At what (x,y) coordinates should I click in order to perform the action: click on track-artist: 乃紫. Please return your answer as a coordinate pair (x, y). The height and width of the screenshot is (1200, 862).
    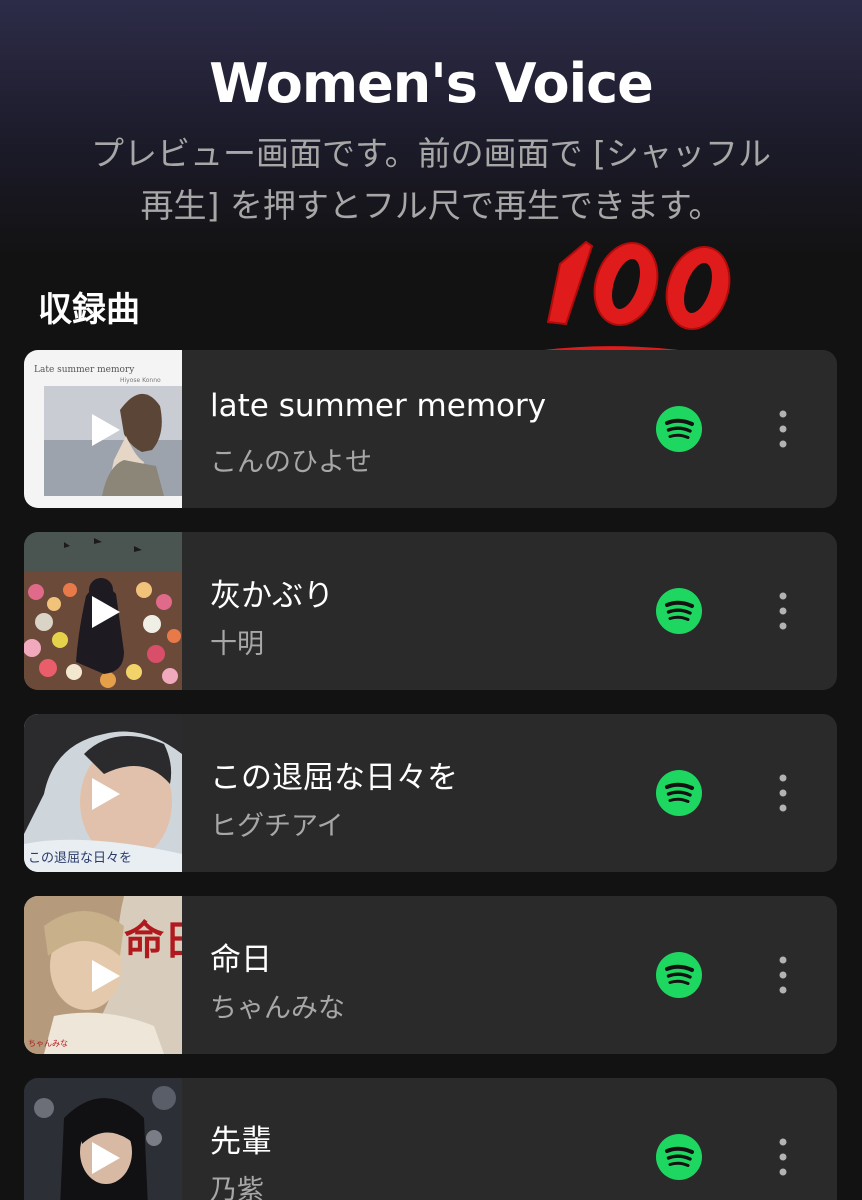
    Looking at the image, I should click on (237, 1187).